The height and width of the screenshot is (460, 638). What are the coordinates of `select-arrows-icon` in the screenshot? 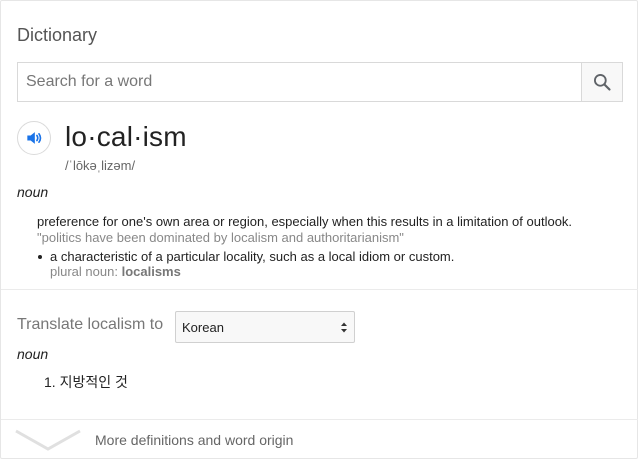 It's located at (344, 327).